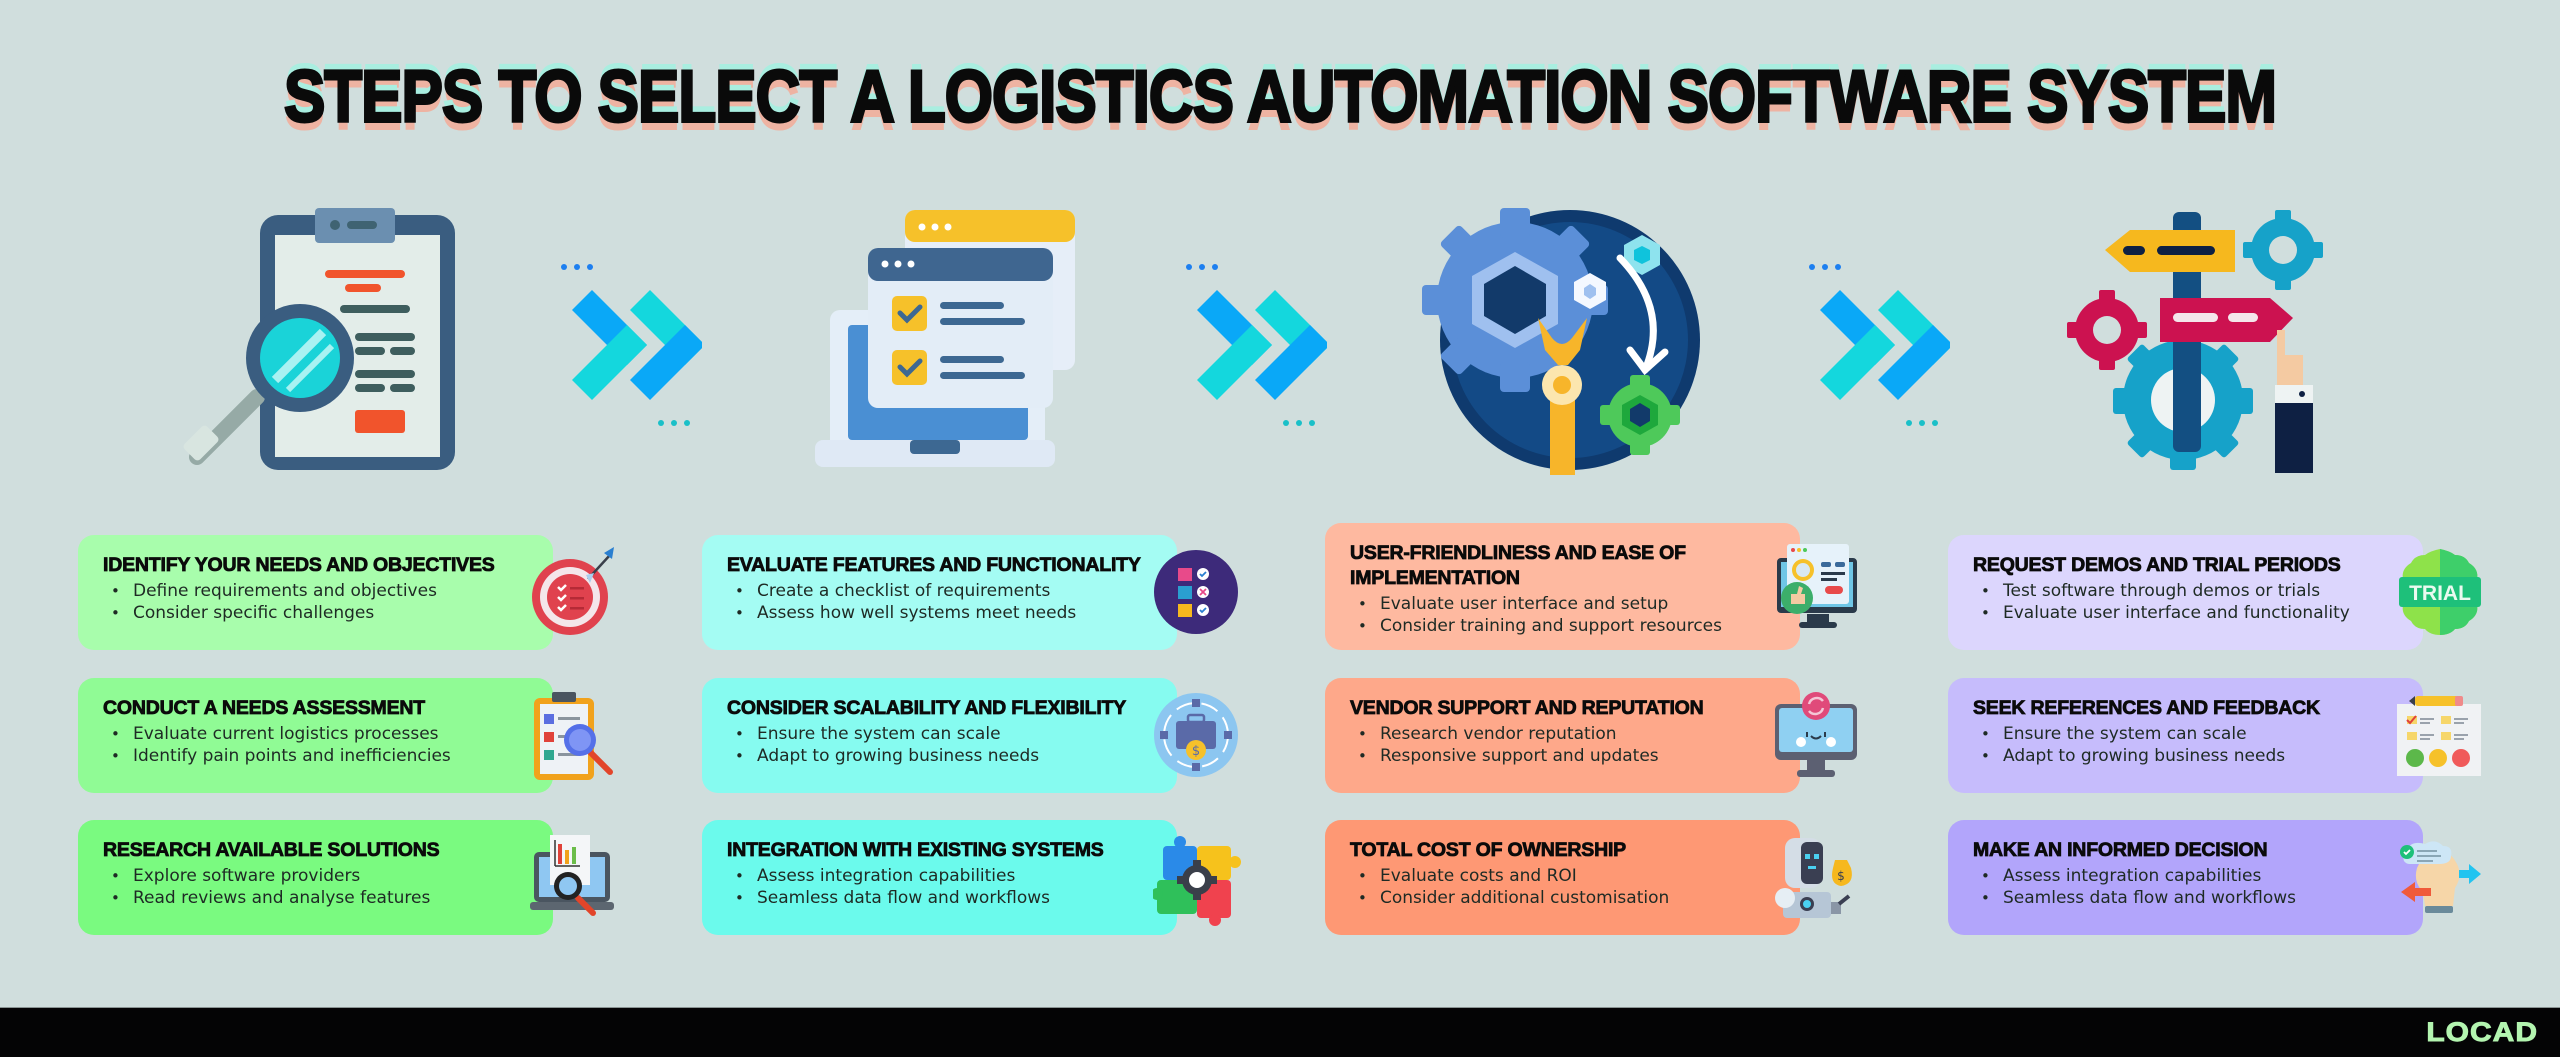 The width and height of the screenshot is (2560, 1057). Describe the element at coordinates (573, 737) in the screenshot. I see `clipboard-search-icon` at that location.